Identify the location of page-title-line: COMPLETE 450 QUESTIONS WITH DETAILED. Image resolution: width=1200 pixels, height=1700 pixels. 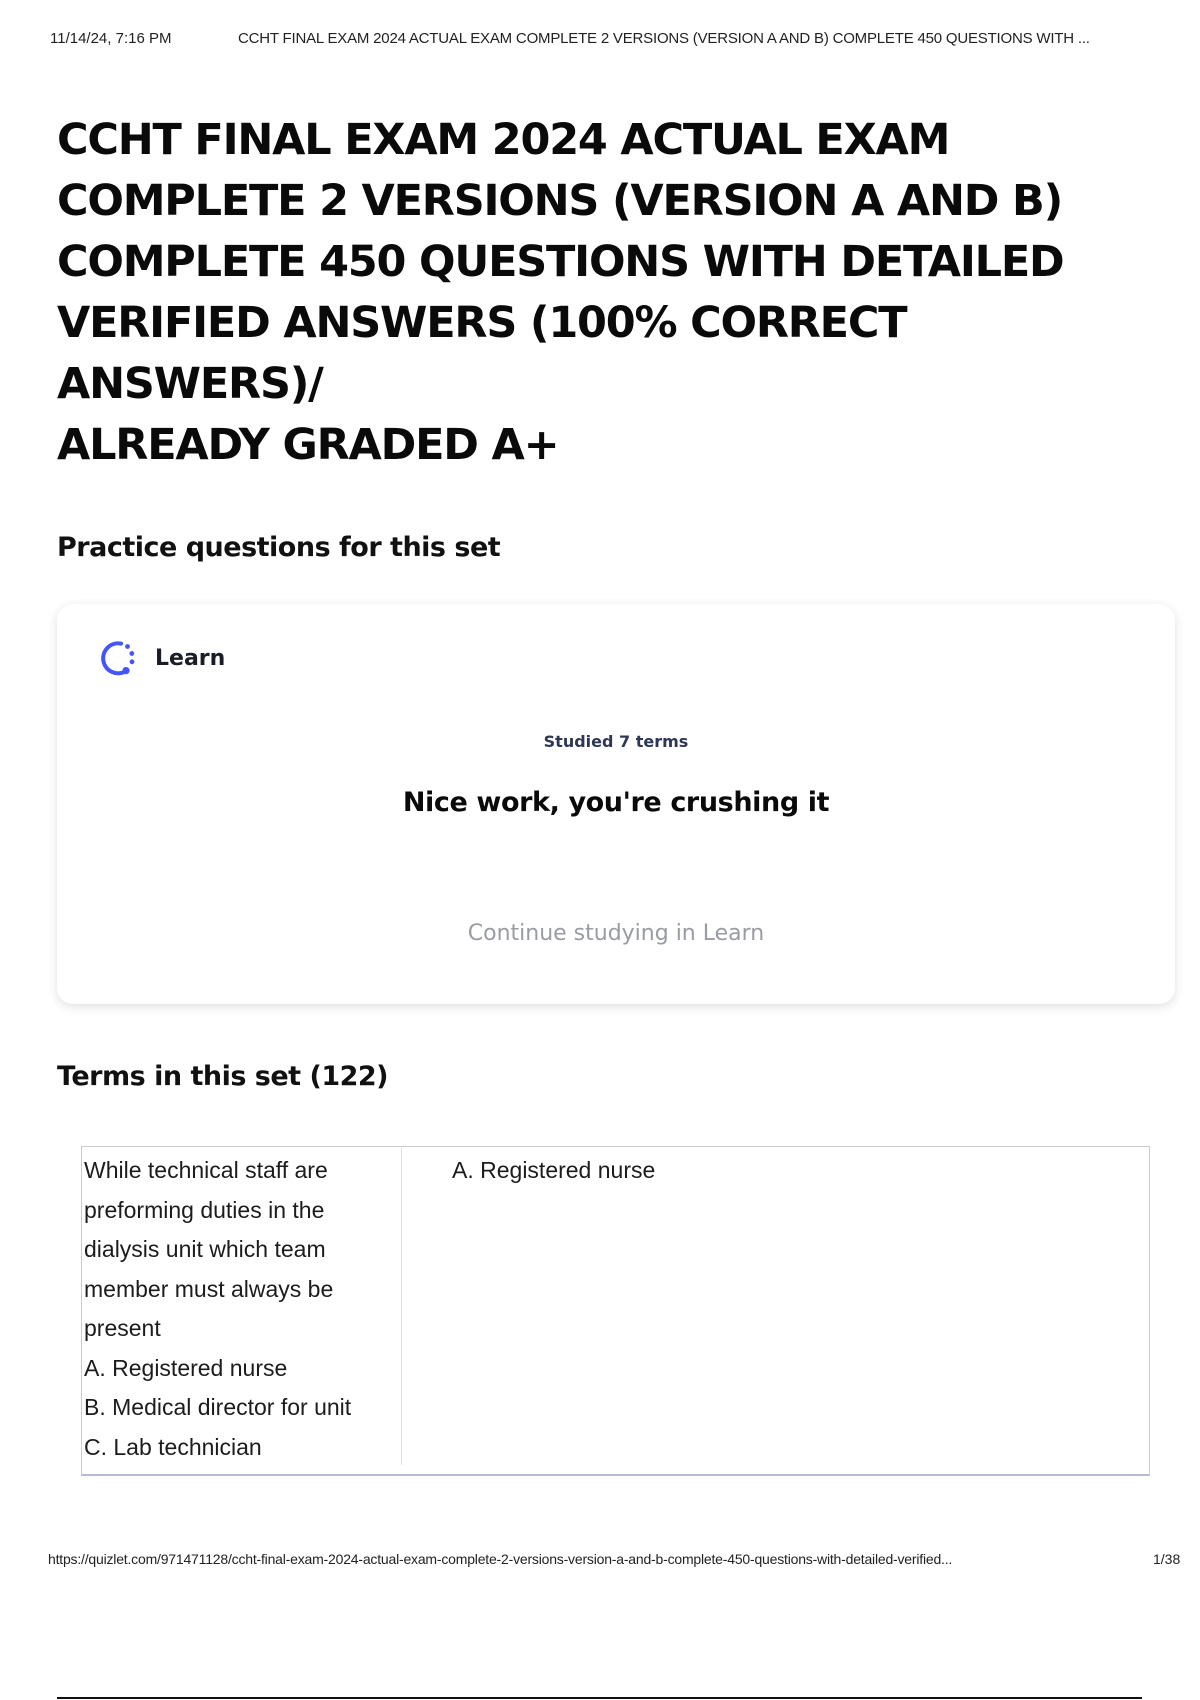
(561, 262).